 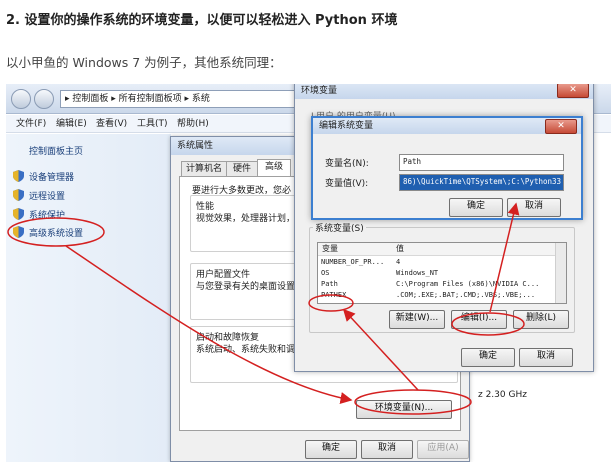 What do you see at coordinates (504, 257) in the screenshot?
I see `arrow-to-value-field` at bounding box center [504, 257].